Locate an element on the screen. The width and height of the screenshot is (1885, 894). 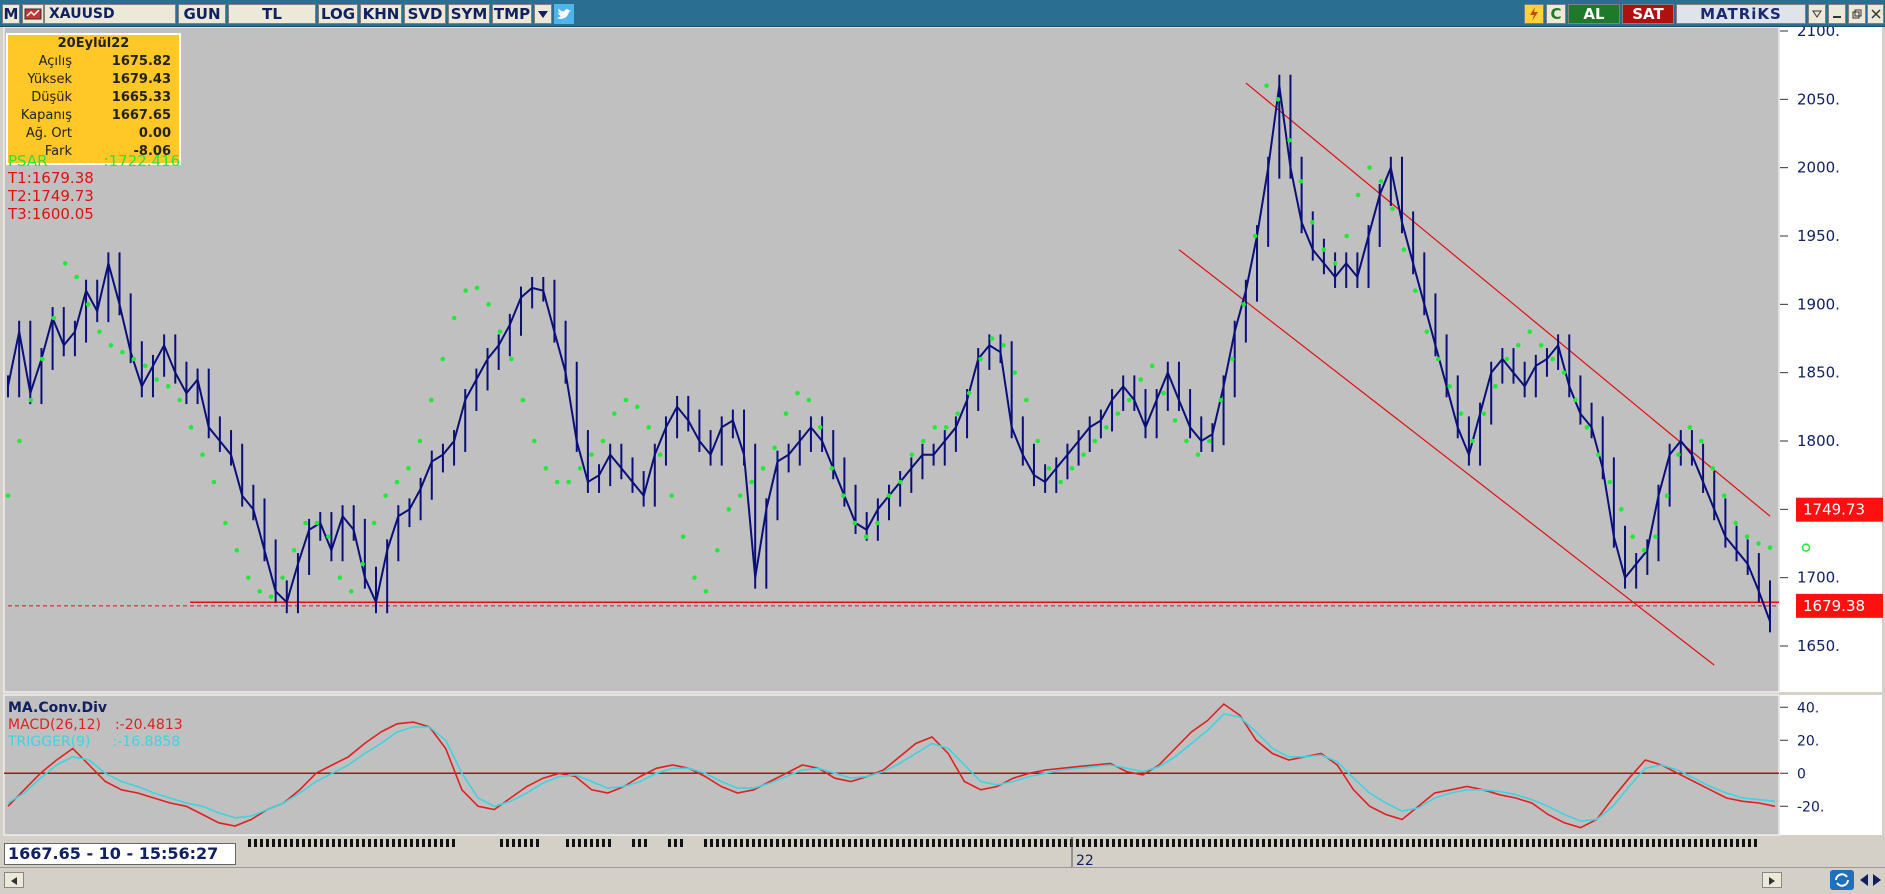
symbol-icon is located at coordinates (33, 14).